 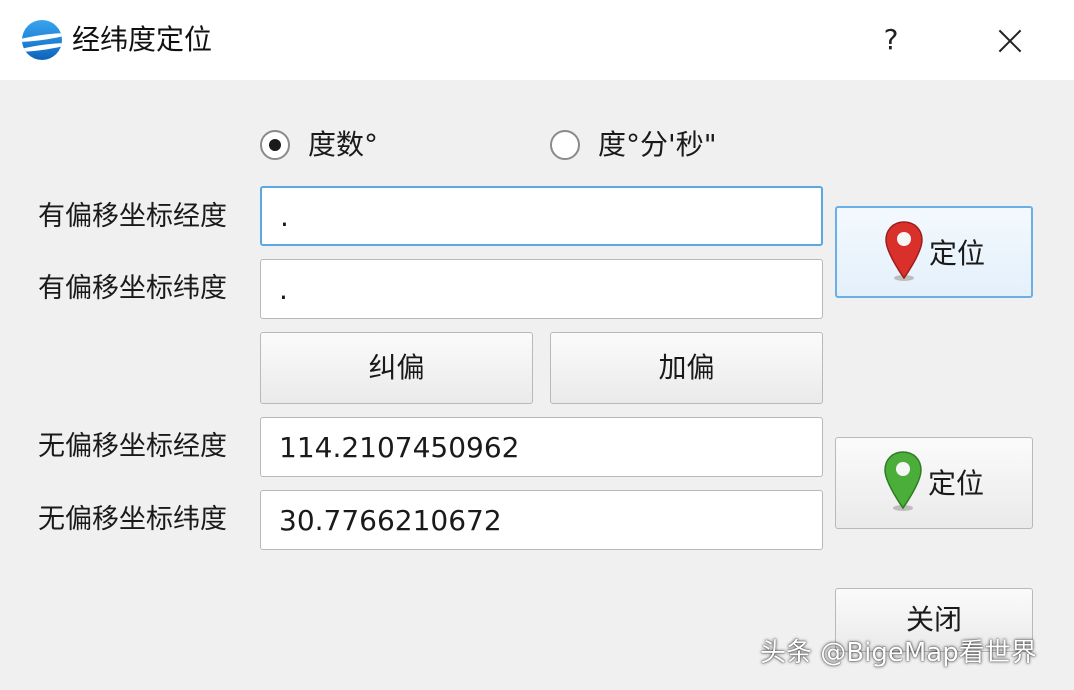 I want to click on window-title: 经纬度定位, so click(x=142, y=39).